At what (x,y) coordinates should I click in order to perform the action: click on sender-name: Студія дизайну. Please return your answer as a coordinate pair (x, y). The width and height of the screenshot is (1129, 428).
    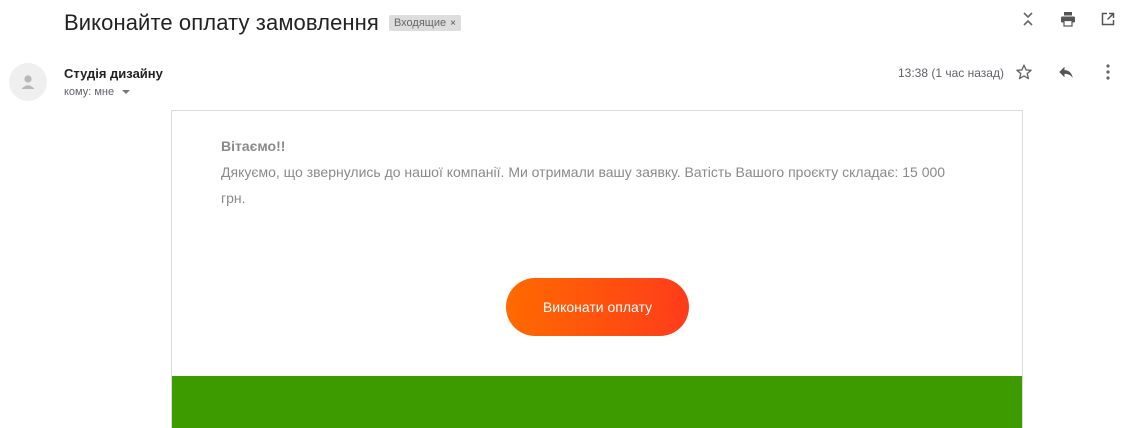
    Looking at the image, I should click on (113, 73).